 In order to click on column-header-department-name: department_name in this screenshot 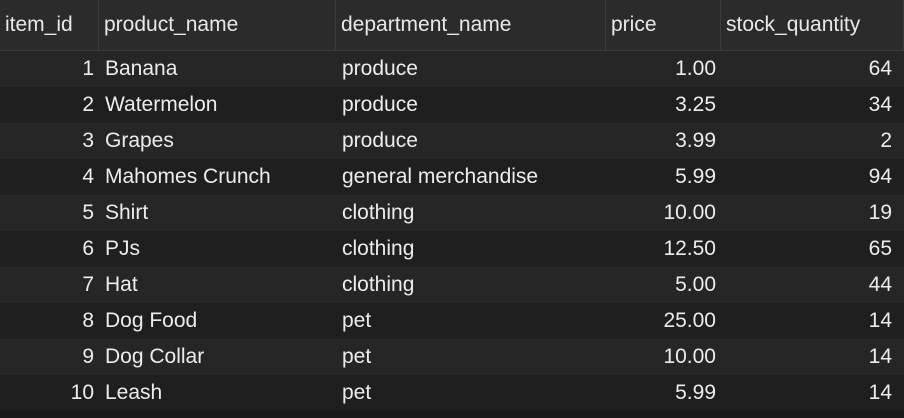, I will do `click(471, 25)`.